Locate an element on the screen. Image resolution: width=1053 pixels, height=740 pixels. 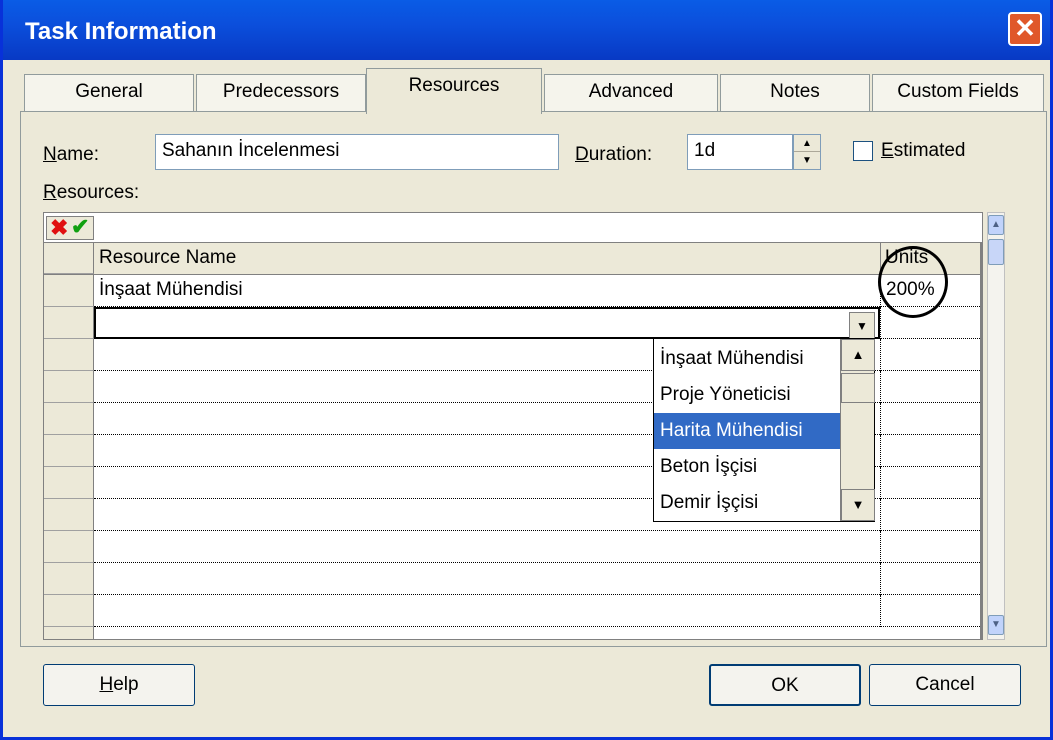
tab-predecessors: Predecessors is located at coordinates (281, 93).